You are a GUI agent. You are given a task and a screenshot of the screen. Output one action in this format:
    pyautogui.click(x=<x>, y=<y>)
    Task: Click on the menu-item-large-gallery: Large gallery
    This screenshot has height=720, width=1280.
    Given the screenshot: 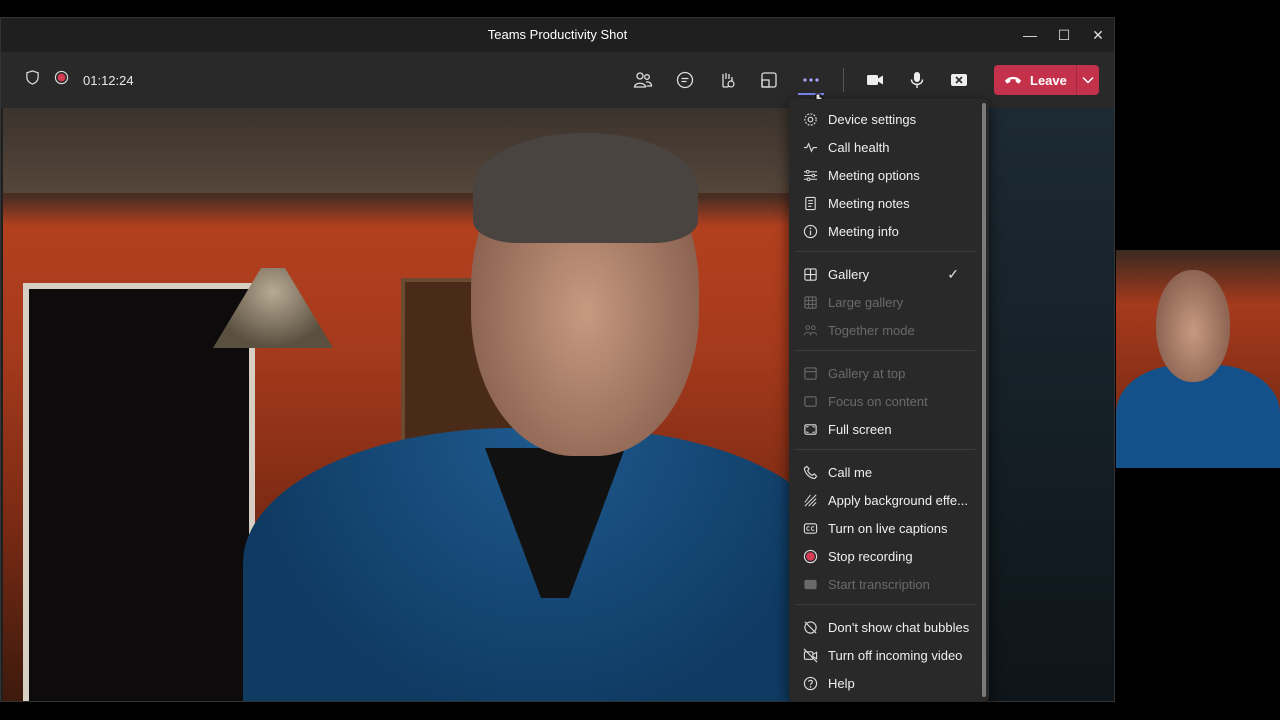 What is the action you would take?
    pyautogui.click(x=884, y=302)
    